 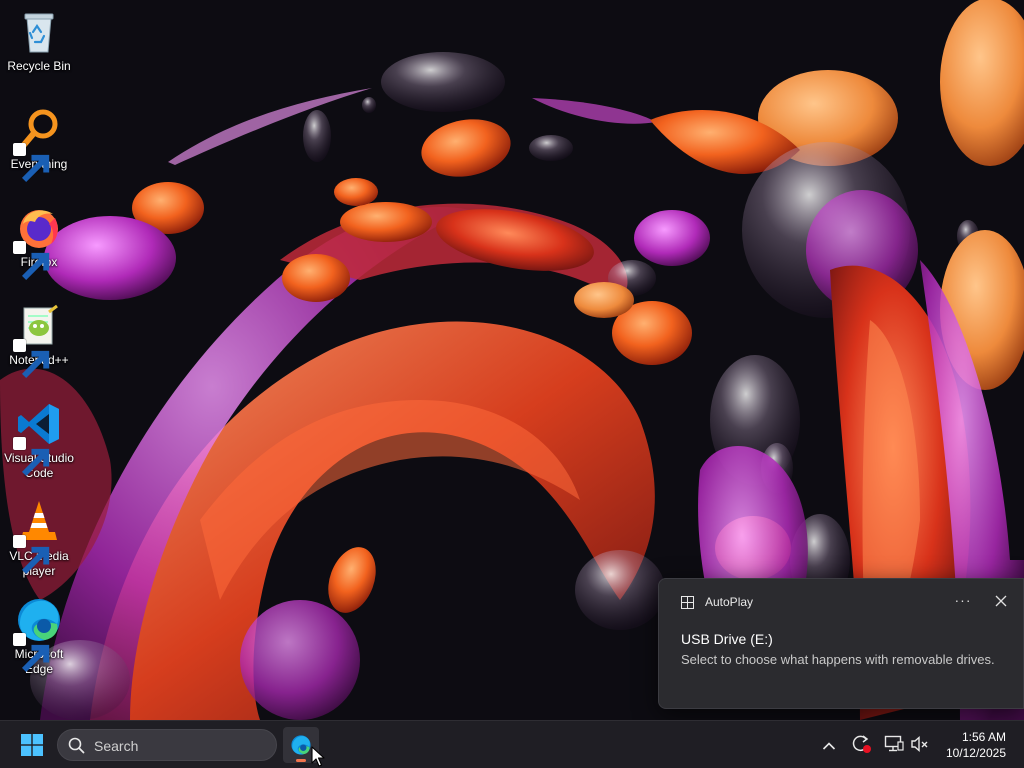 I want to click on vscode-icon, so click(x=38, y=438).